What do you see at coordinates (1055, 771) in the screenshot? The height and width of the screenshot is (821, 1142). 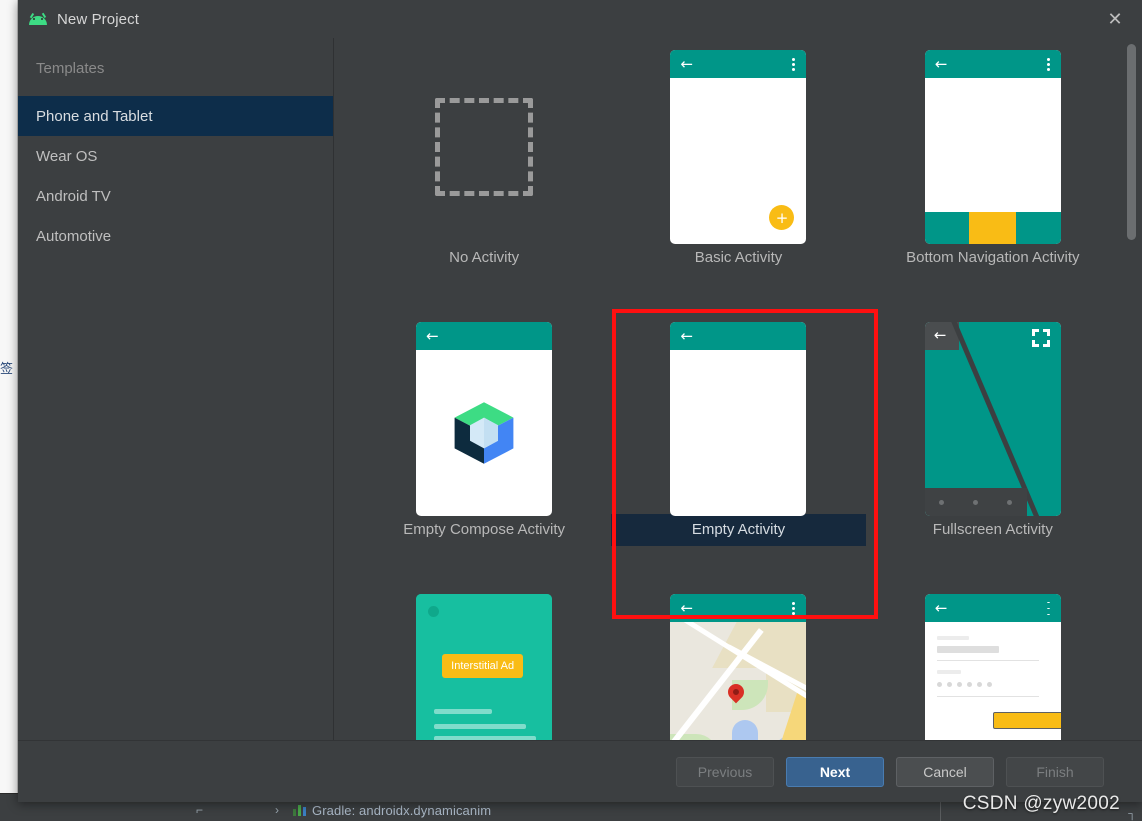 I see `finish-button: Finish` at bounding box center [1055, 771].